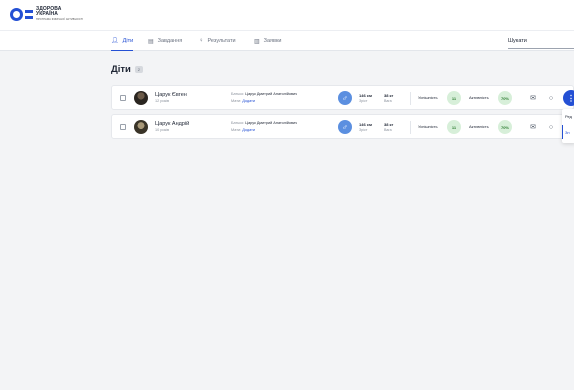  What do you see at coordinates (21, 14) in the screenshot?
I see `logo-mark-icon` at bounding box center [21, 14].